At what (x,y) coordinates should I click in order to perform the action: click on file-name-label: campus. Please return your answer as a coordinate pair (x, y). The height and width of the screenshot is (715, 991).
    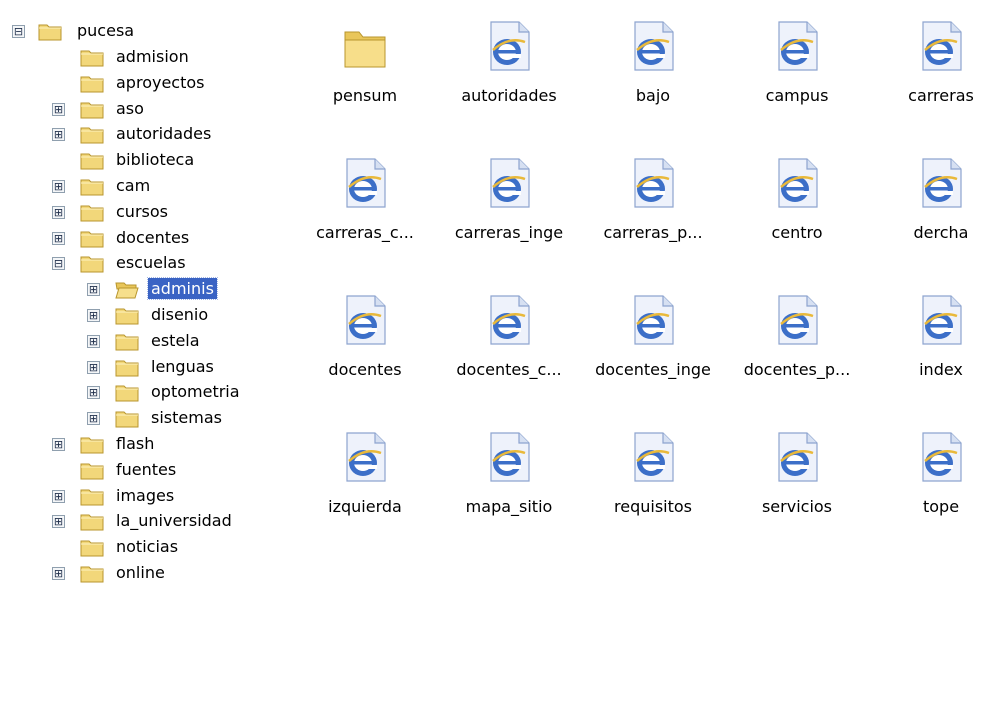
    Looking at the image, I should click on (797, 95).